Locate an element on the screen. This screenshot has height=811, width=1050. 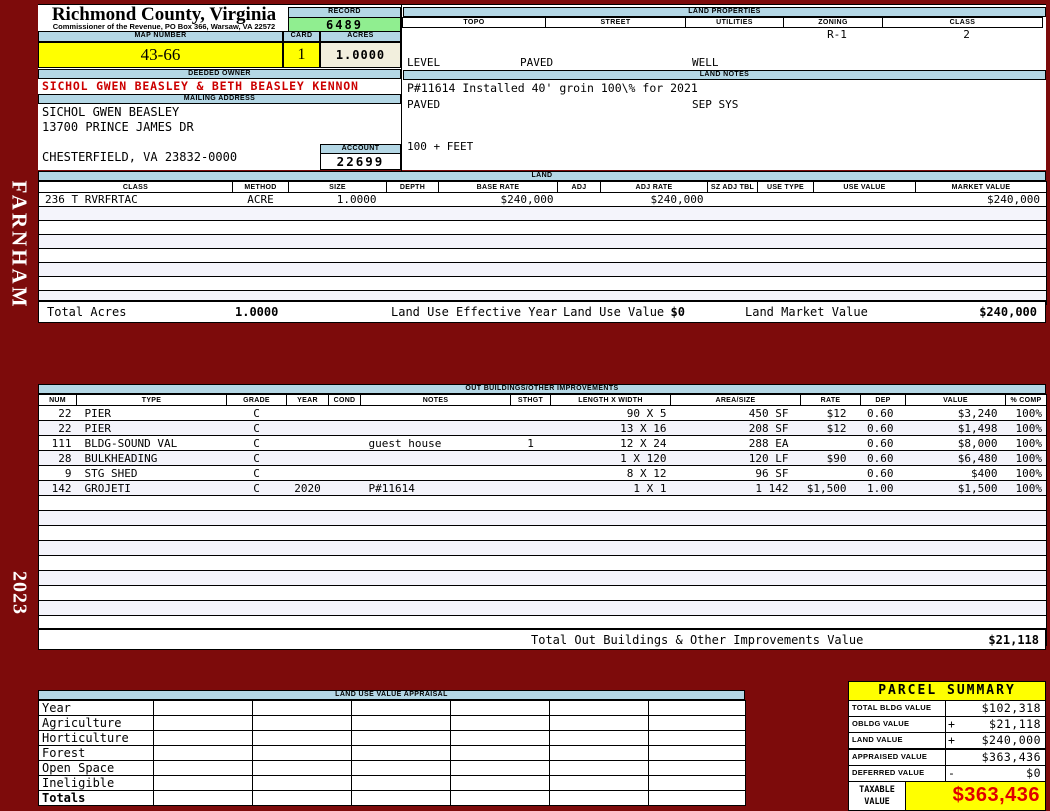
taxable-label-line: VALUE is located at coordinates (877, 802).